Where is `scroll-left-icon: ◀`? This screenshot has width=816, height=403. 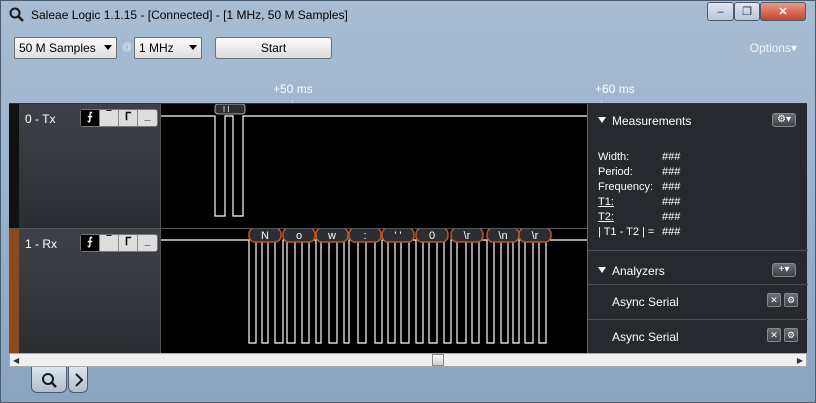
scroll-left-icon: ◀ is located at coordinates (16, 360).